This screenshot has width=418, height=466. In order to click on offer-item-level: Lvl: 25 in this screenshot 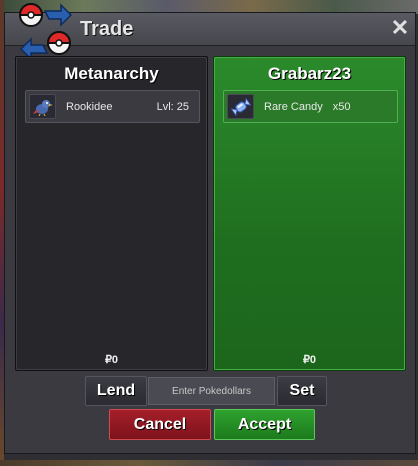, I will do `click(172, 106)`.